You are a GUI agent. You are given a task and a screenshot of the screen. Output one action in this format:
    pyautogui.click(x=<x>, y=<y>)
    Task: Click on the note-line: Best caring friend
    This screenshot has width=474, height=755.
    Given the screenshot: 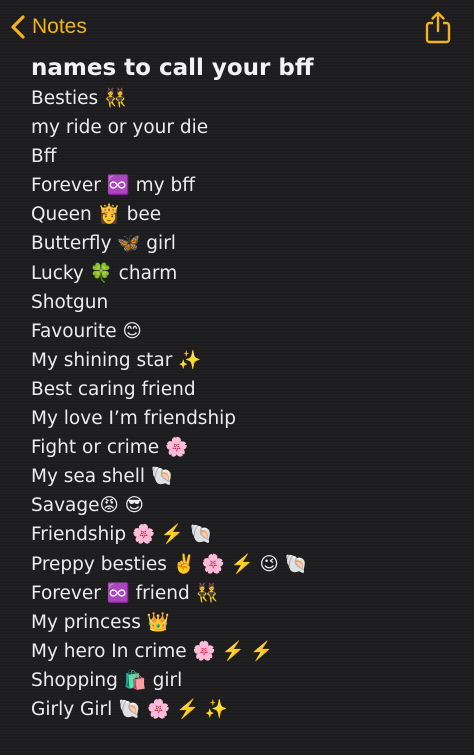 What is the action you would take?
    pyautogui.click(x=113, y=389)
    